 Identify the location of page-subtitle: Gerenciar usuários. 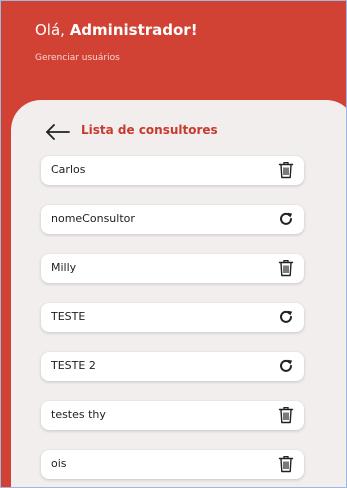
(77, 58).